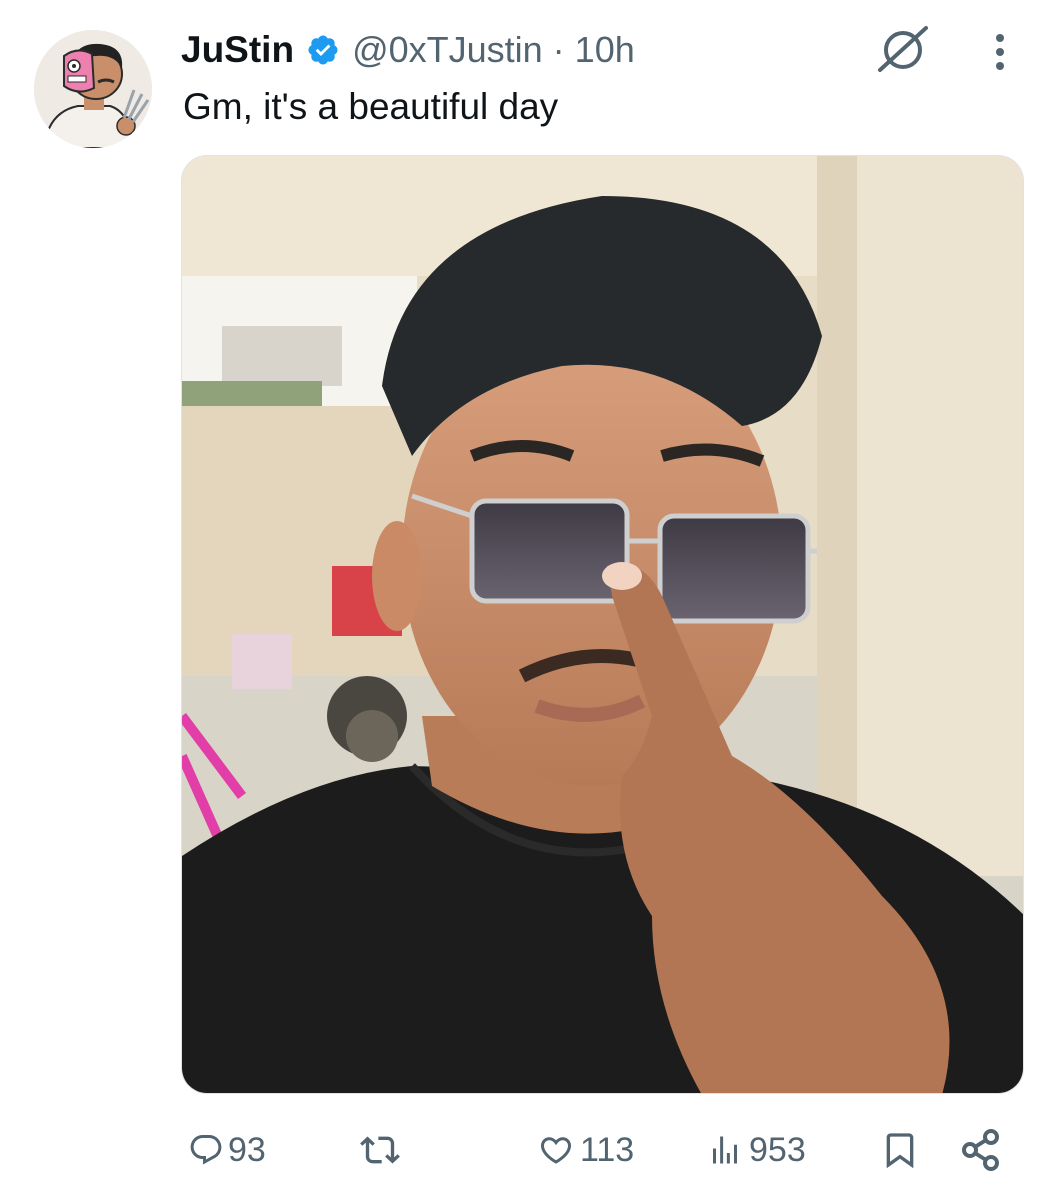  I want to click on share-icon, so click(980, 1150).